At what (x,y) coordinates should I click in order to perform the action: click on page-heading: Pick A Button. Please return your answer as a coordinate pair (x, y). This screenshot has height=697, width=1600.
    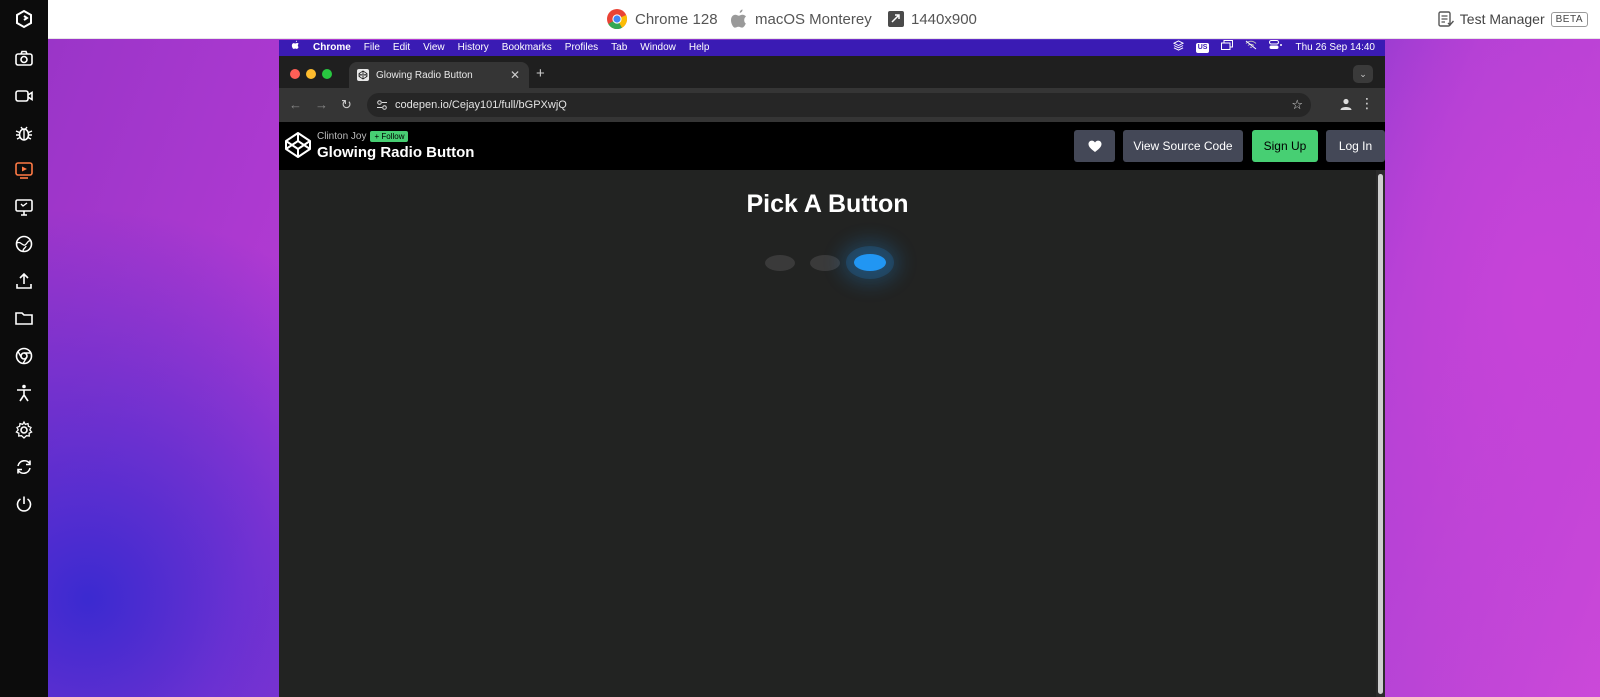
    Looking at the image, I should click on (827, 204).